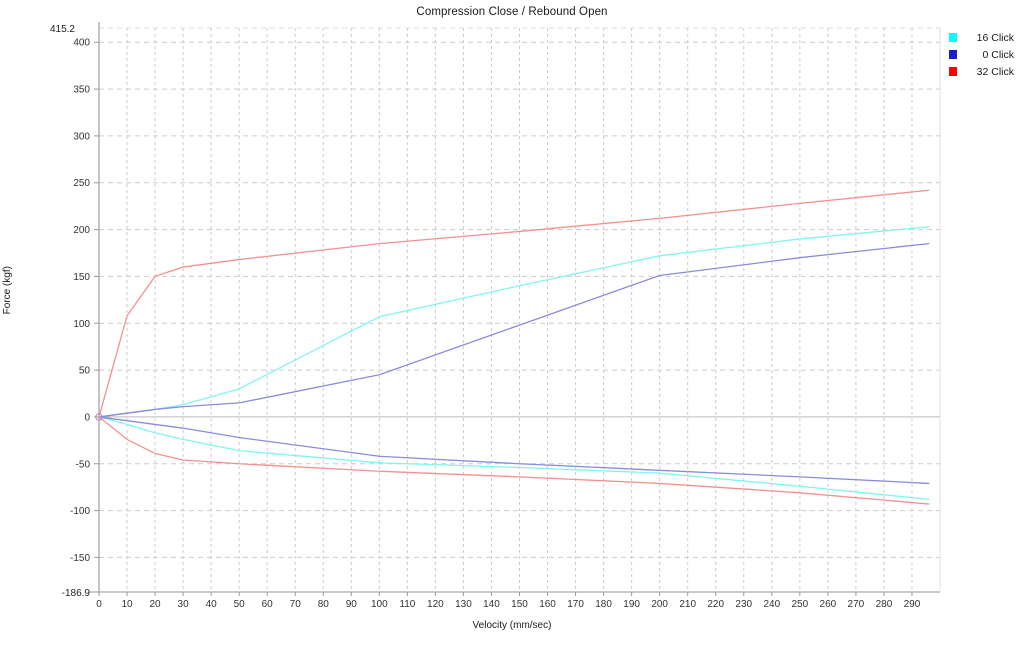  I want to click on chart-legend: 16 Click 0 Click 32 Click, so click(981, 54).